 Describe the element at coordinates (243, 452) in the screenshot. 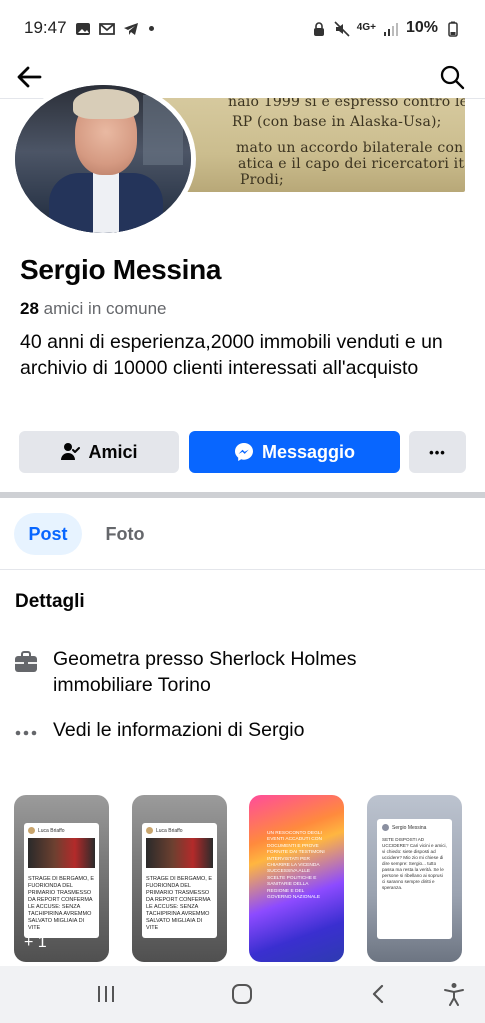

I see `messenger-icon` at that location.